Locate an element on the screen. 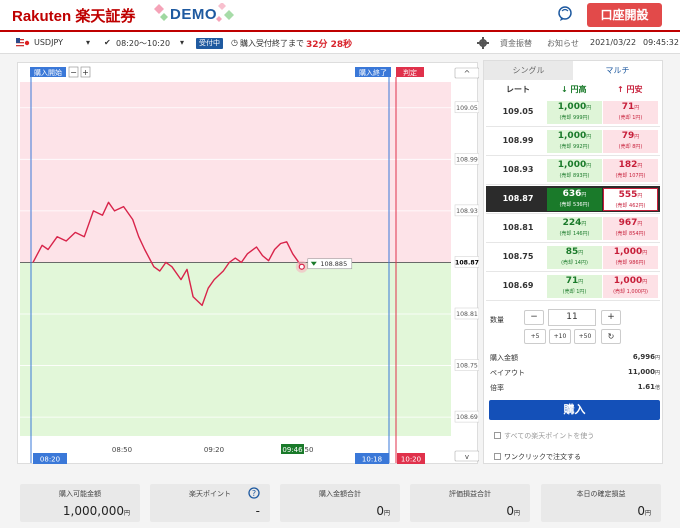 This screenshot has height=528, width=680. chevron-down-icon: v is located at coordinates (467, 457).